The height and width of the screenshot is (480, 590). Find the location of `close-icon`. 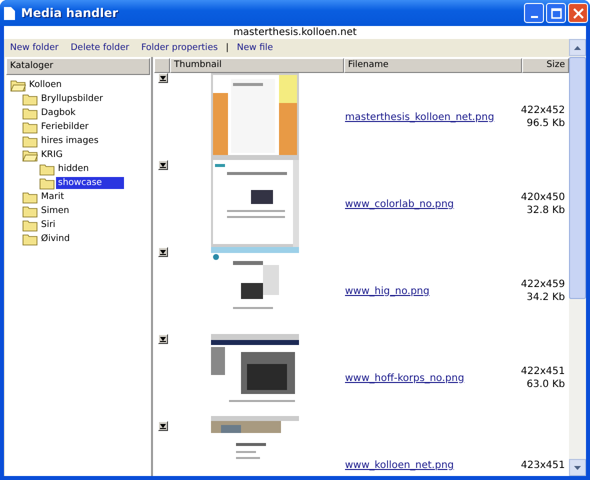

close-icon is located at coordinates (578, 13).